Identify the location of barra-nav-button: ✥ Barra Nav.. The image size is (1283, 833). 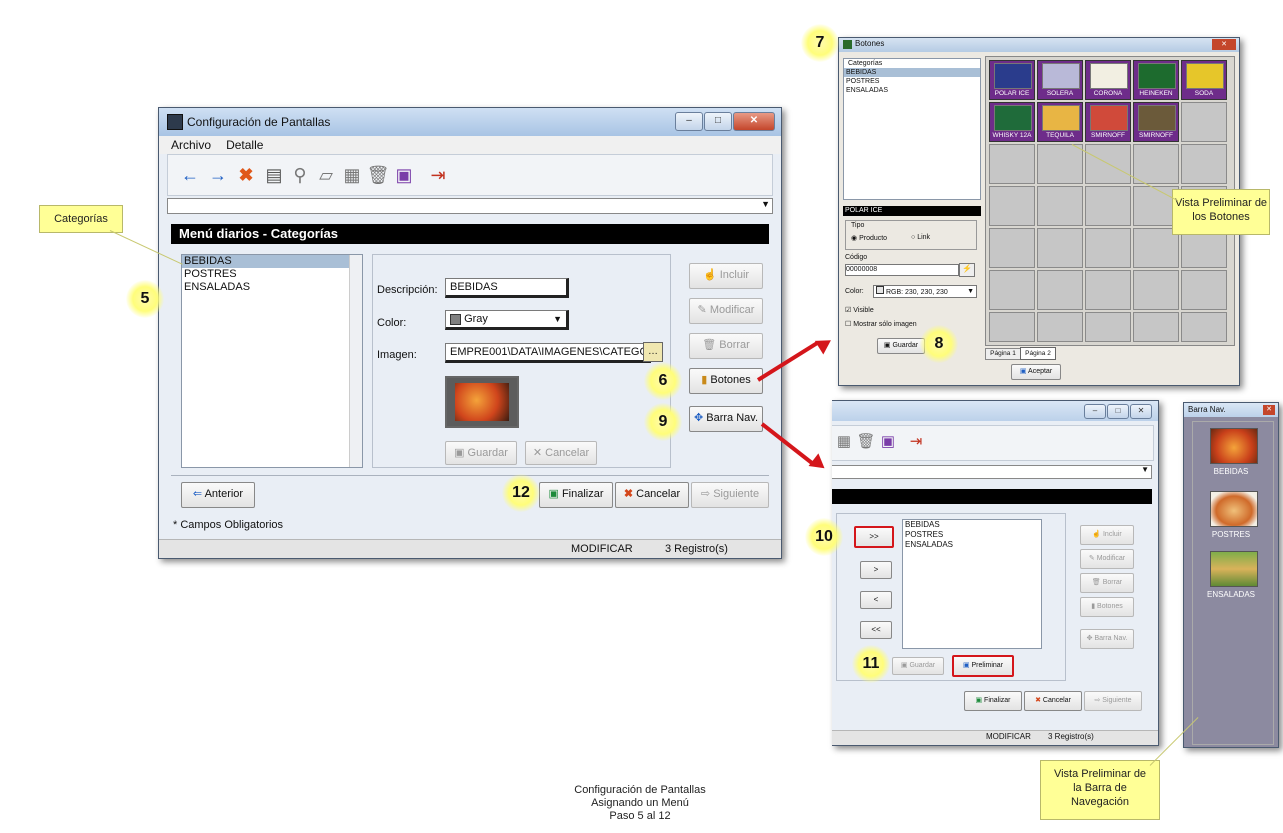
(726, 419).